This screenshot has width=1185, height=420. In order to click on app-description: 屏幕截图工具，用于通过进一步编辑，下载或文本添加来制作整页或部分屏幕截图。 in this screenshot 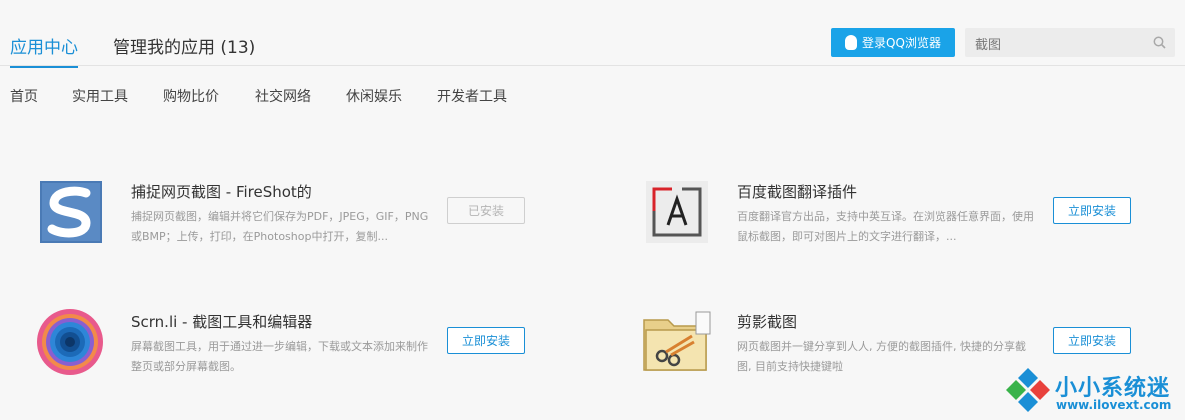, I will do `click(279, 356)`.